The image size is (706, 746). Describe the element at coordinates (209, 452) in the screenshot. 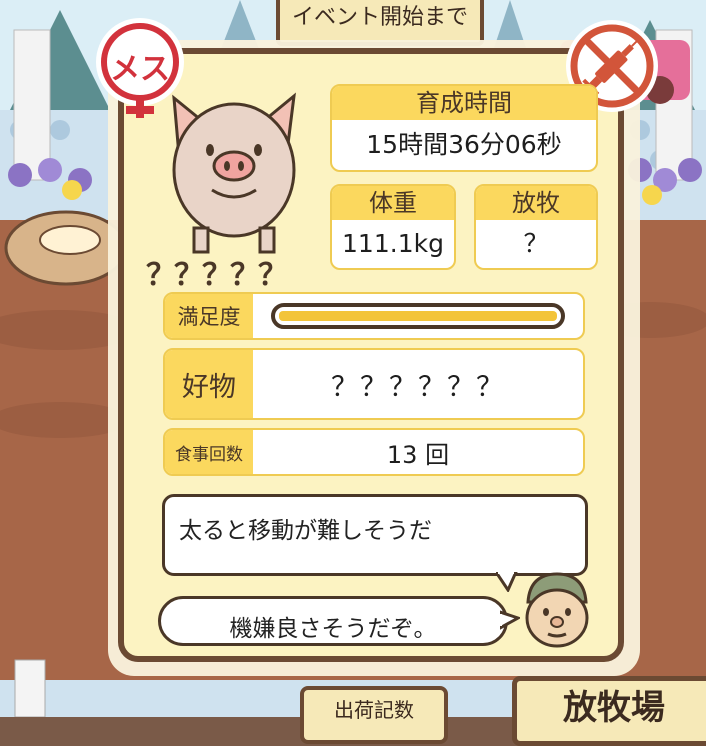

I see `meal-count-label: 食事回数` at that location.